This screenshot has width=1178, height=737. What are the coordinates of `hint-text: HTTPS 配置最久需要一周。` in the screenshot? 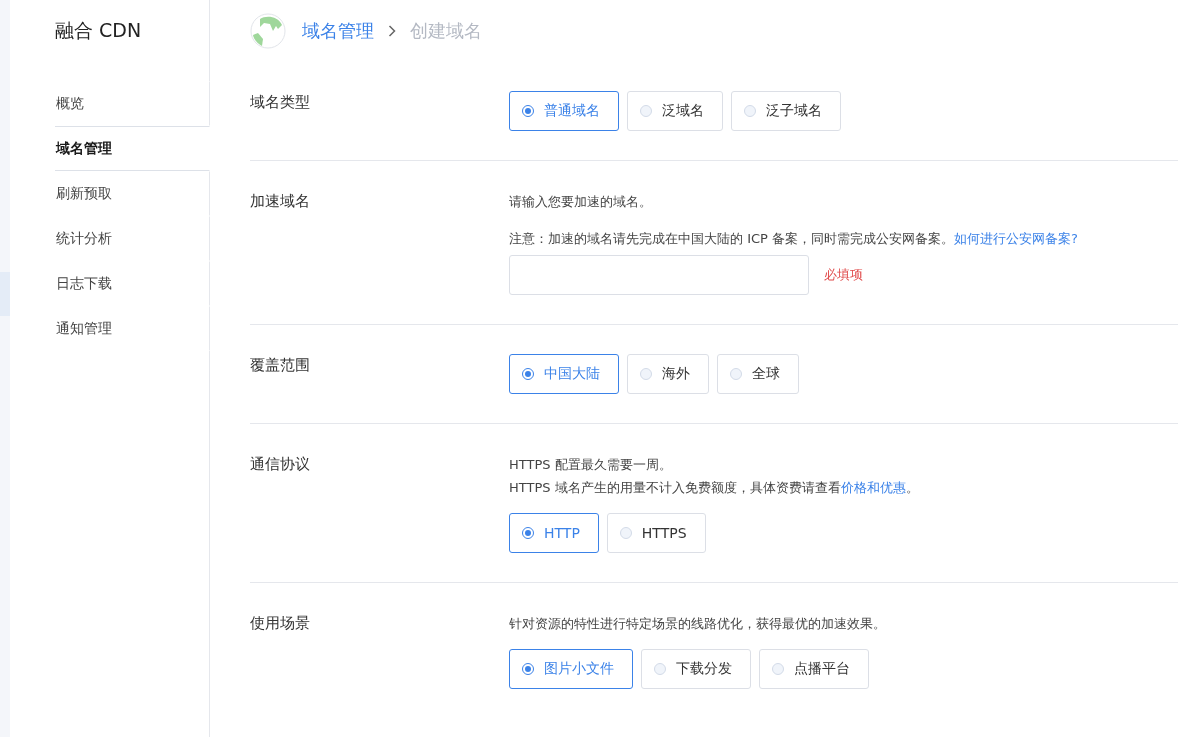 It's located at (591, 465).